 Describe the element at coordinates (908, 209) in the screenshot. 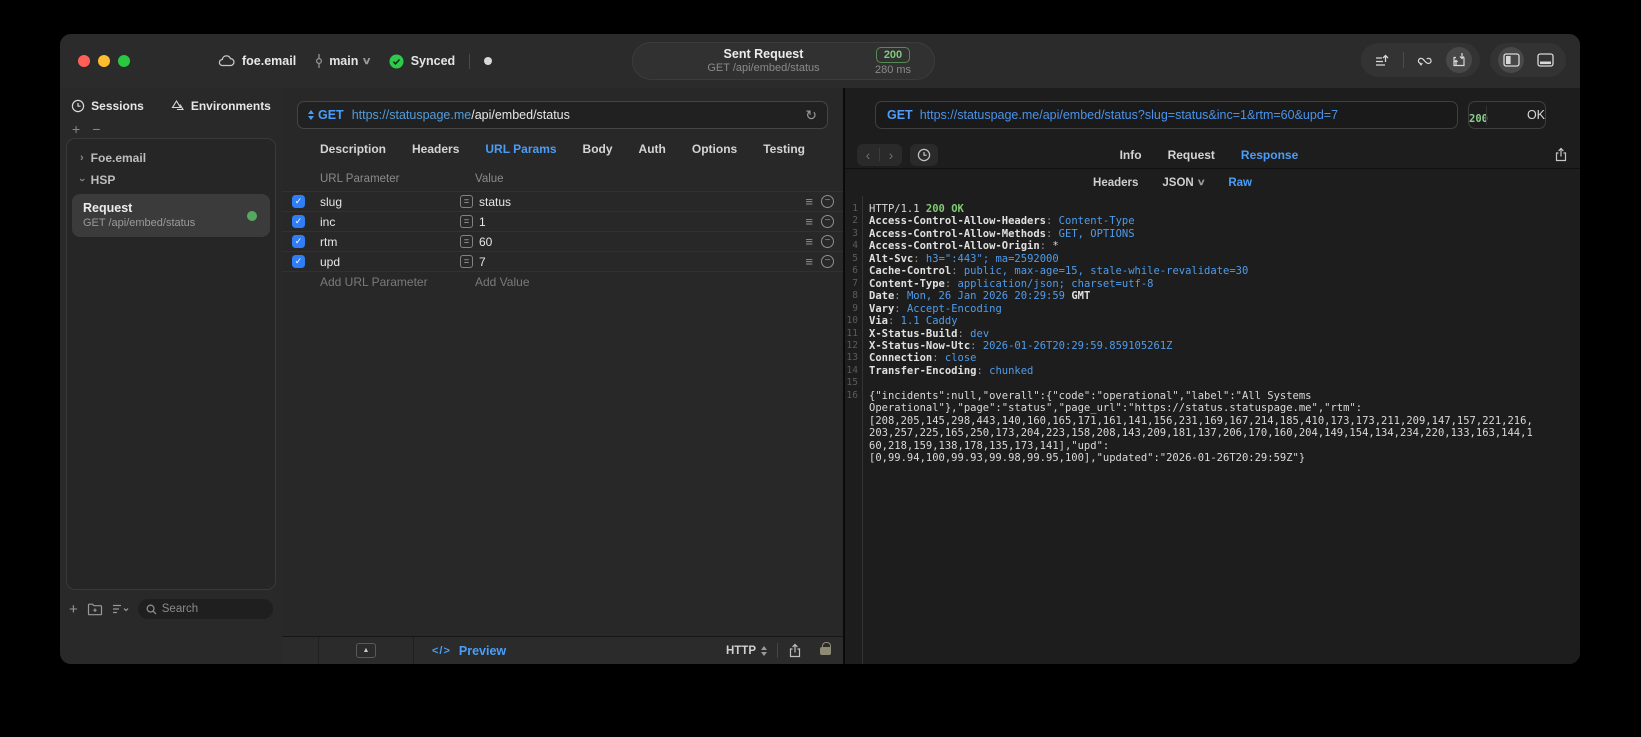

I see `response-line: 1 HTTP/1.1 200 OK` at that location.